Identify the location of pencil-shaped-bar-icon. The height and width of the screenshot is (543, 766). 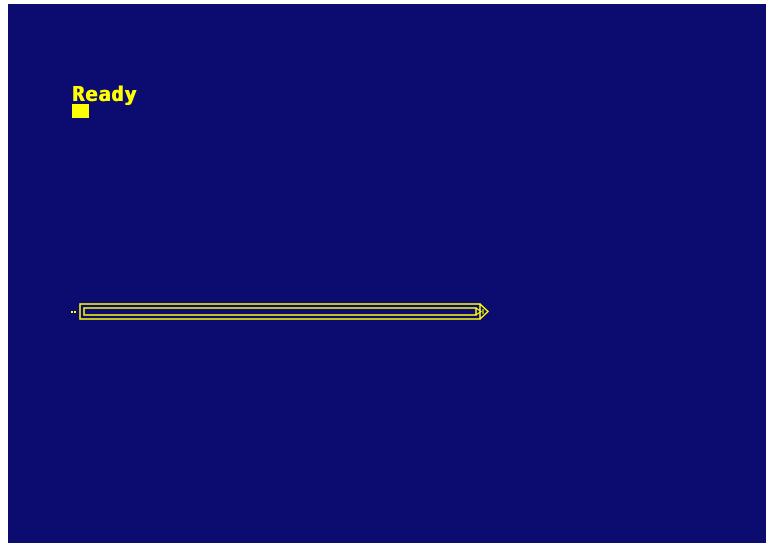
(282, 312).